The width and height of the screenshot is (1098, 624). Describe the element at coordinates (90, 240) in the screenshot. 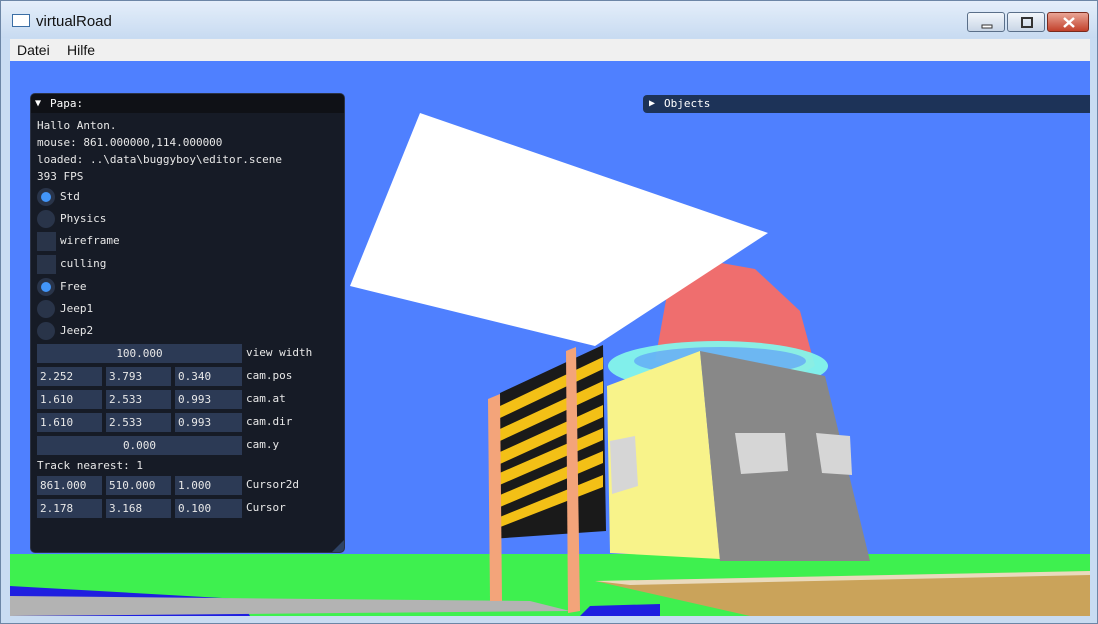

I see `wireframe-label: wireframe` at that location.